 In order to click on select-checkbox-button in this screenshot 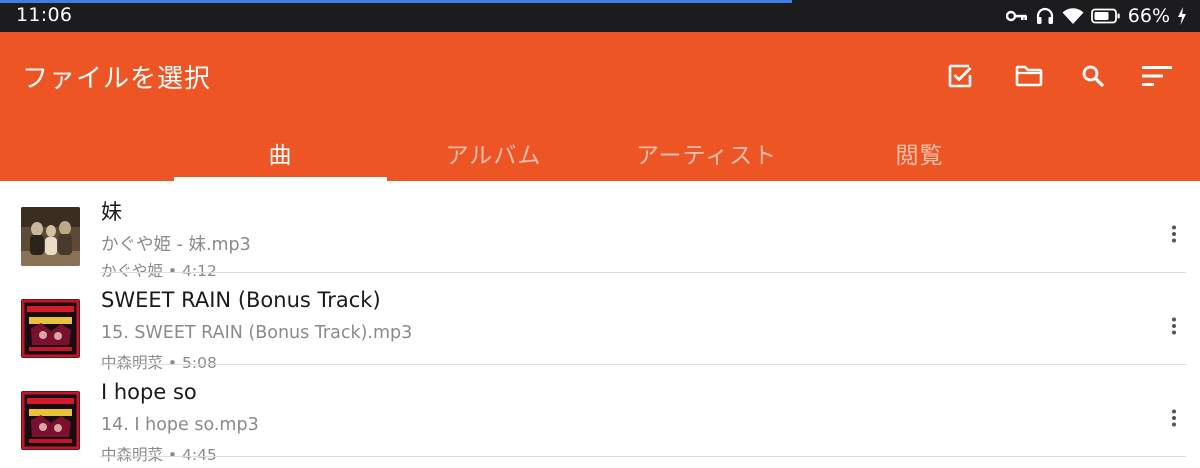, I will do `click(960, 78)`.